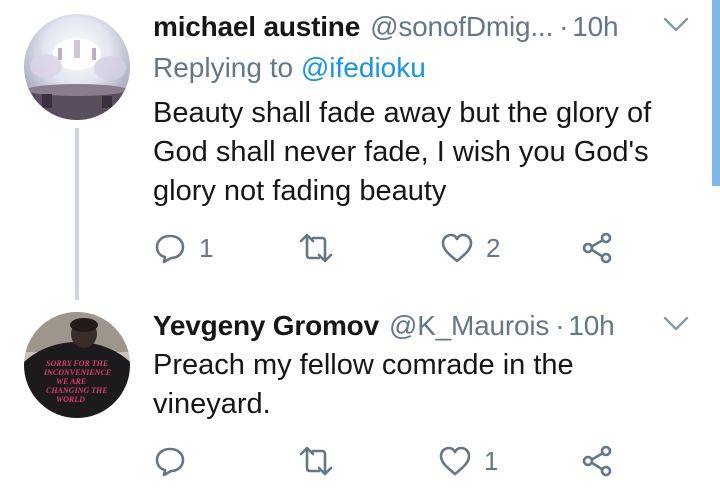  Describe the element at coordinates (71, 381) in the screenshot. I see `svg-text: WE ARE` at that location.